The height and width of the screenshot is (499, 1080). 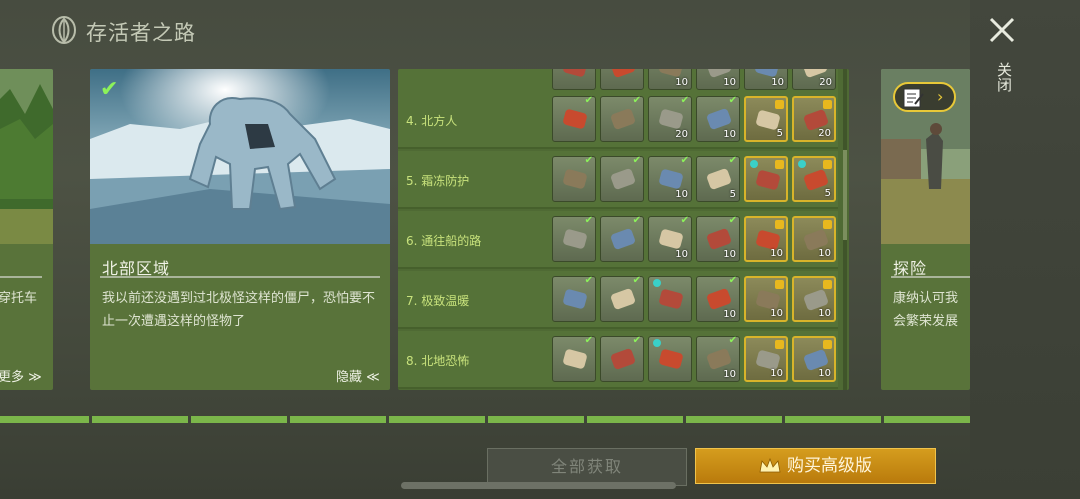 What do you see at coordinates (1025, 249) in the screenshot?
I see `close-panel` at bounding box center [1025, 249].